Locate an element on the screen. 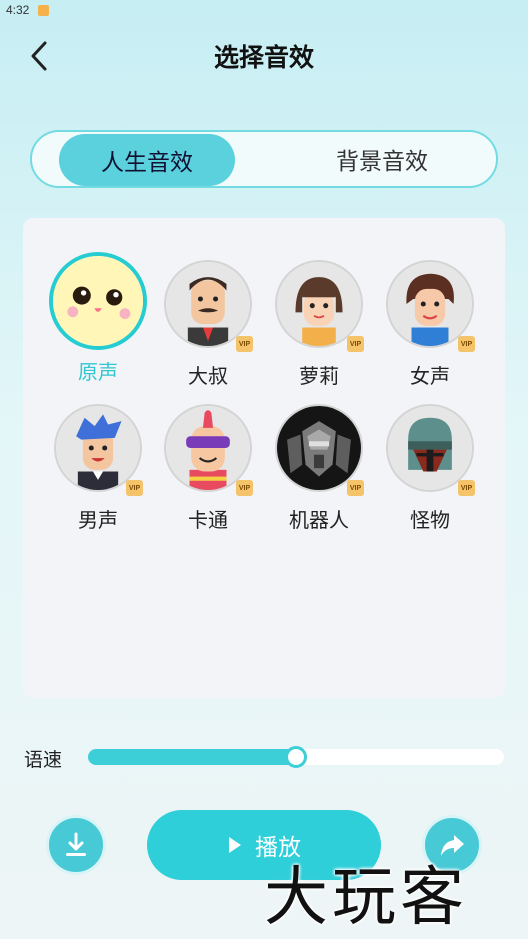 The image size is (528, 939). effect-cartoon: VIP 卡通 is located at coordinates (208, 469).